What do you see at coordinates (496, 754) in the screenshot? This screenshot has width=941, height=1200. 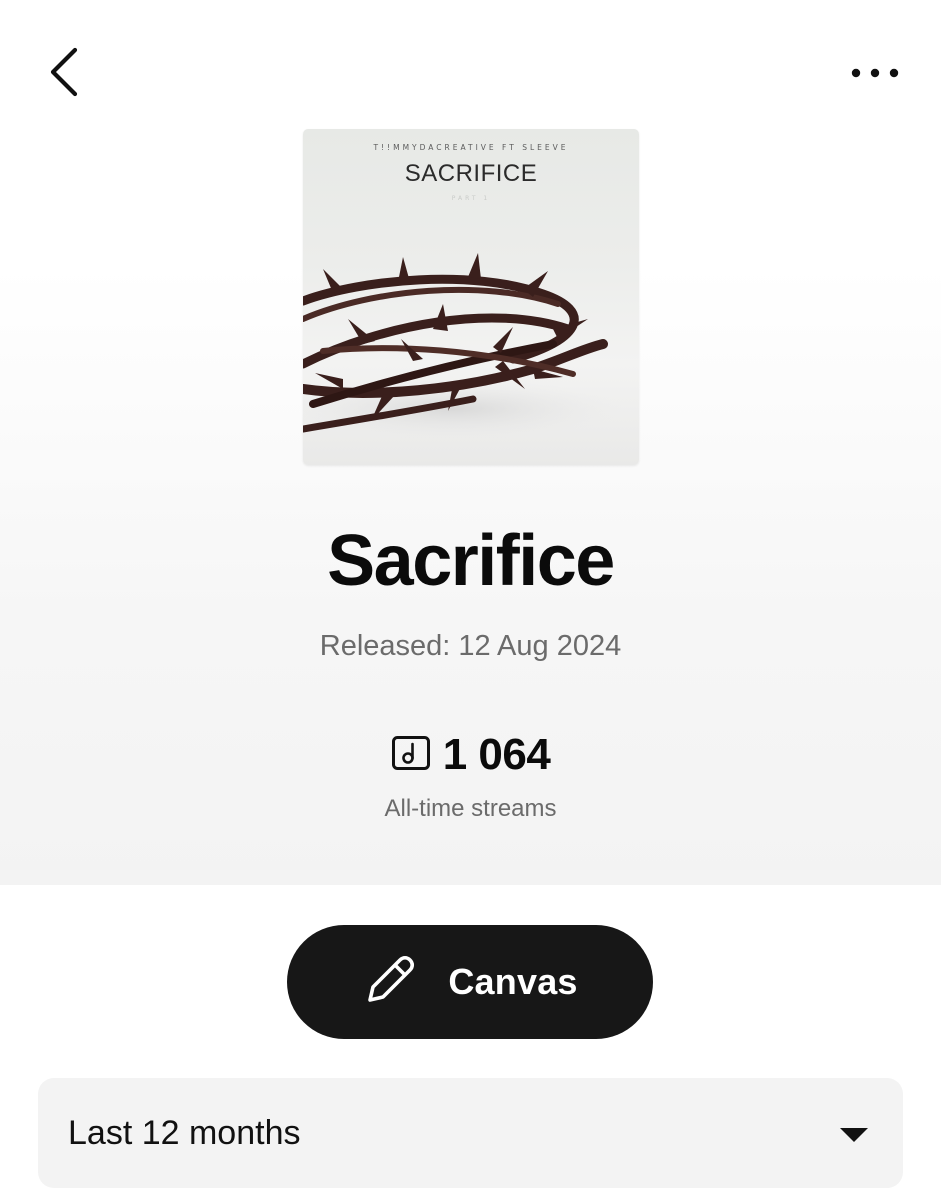 I see `streams-count: 1 064` at bounding box center [496, 754].